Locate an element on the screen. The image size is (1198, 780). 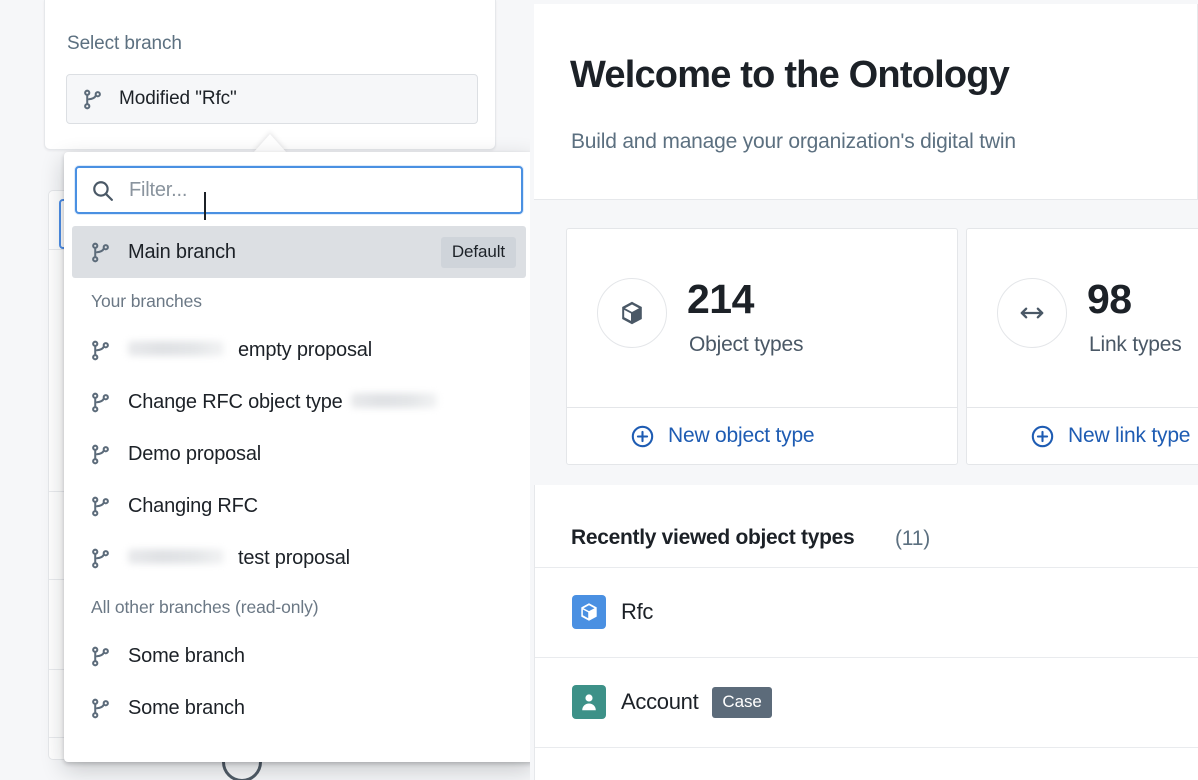
list-item-label: Account is located at coordinates (660, 701).